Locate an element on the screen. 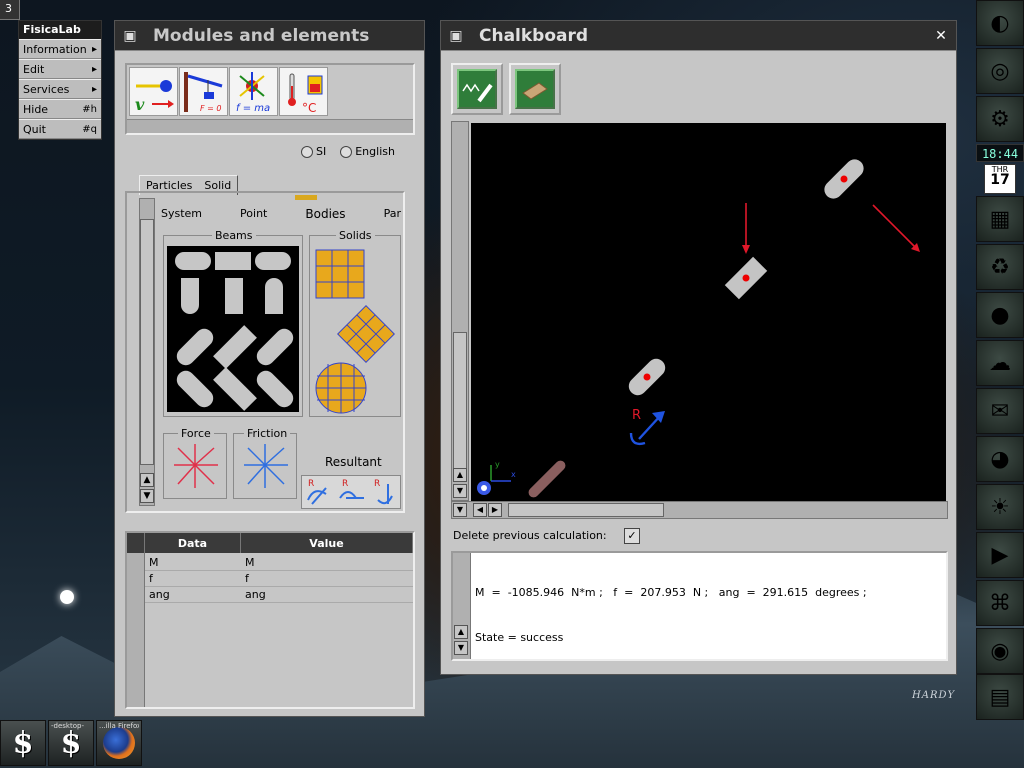 The image size is (1024, 768). dynamics-icon: f = ma is located at coordinates (253, 91).